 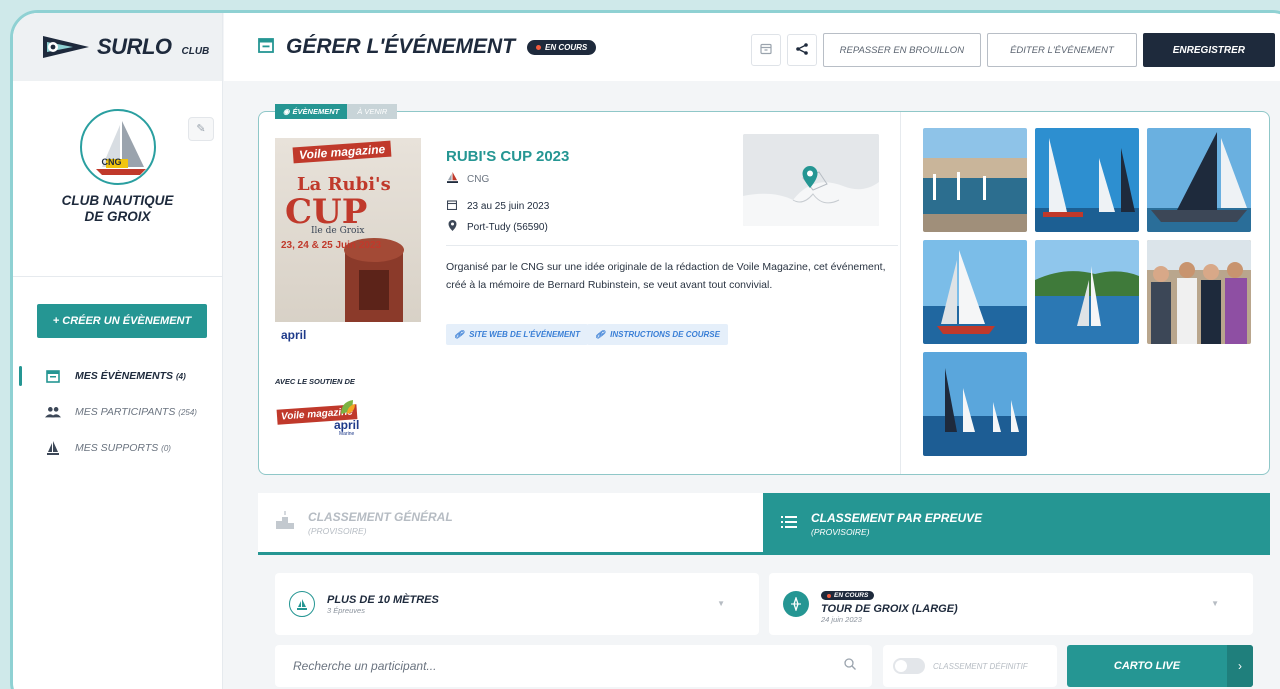 I want to click on page-title: GÉRER L'ÉVÉNEMENT EN COURS, so click(x=427, y=47).